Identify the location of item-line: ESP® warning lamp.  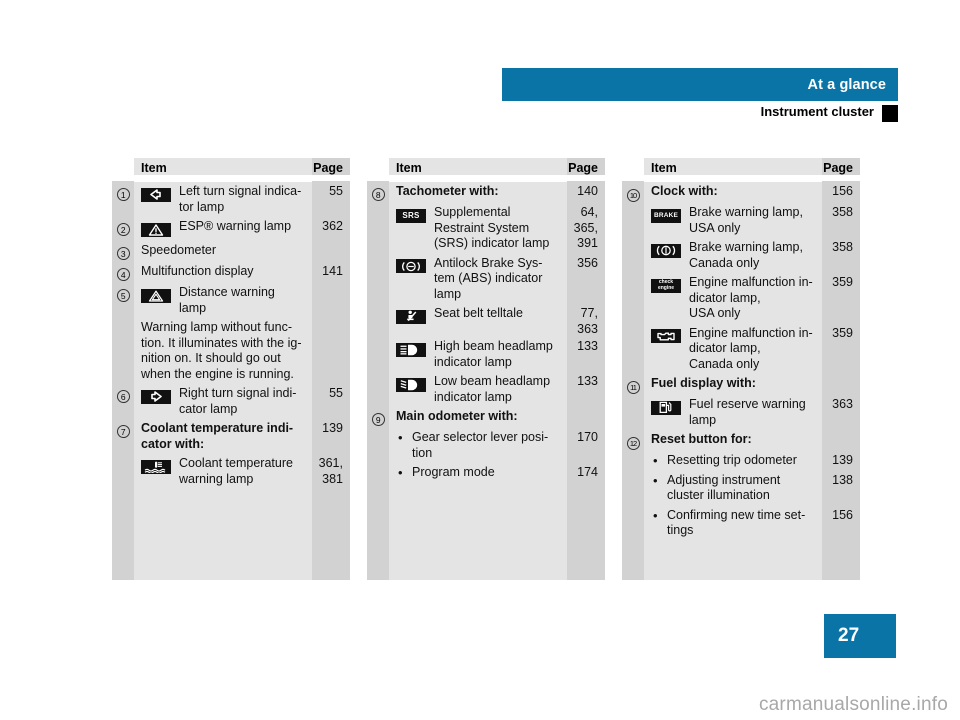
(226, 229).